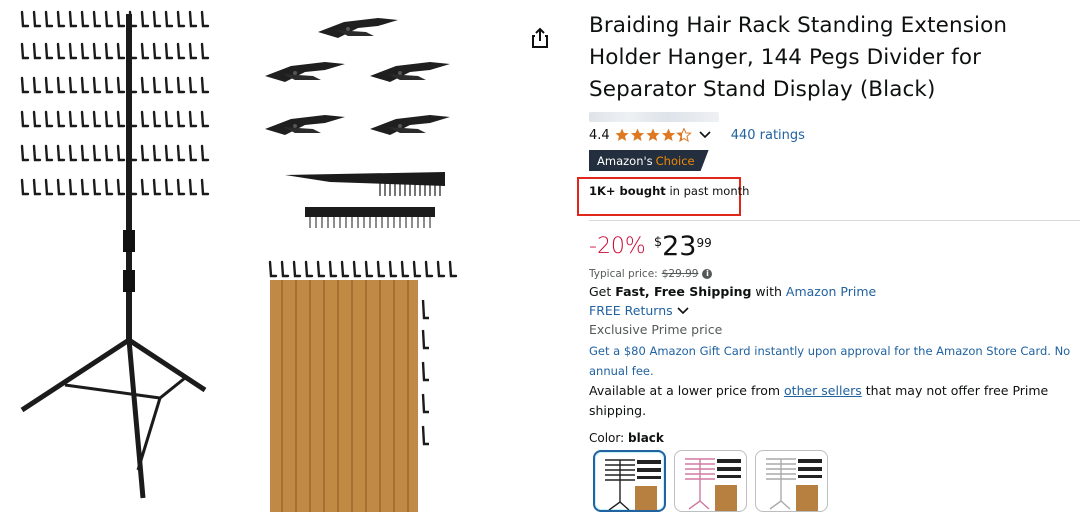 This screenshot has height=513, width=1080. Describe the element at coordinates (823, 390) in the screenshot. I see `other-sellers-link: other sellers` at that location.